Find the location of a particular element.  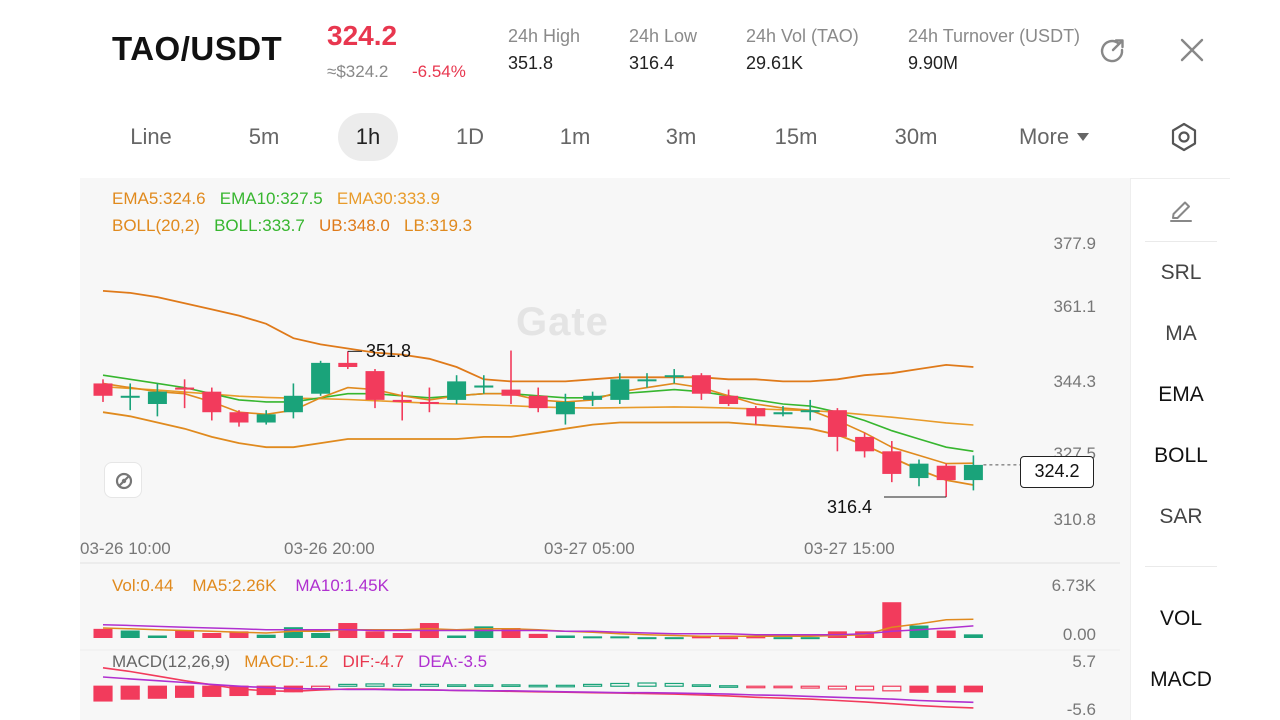

x-axis-label: 03-26 20:00 is located at coordinates (329, 548).